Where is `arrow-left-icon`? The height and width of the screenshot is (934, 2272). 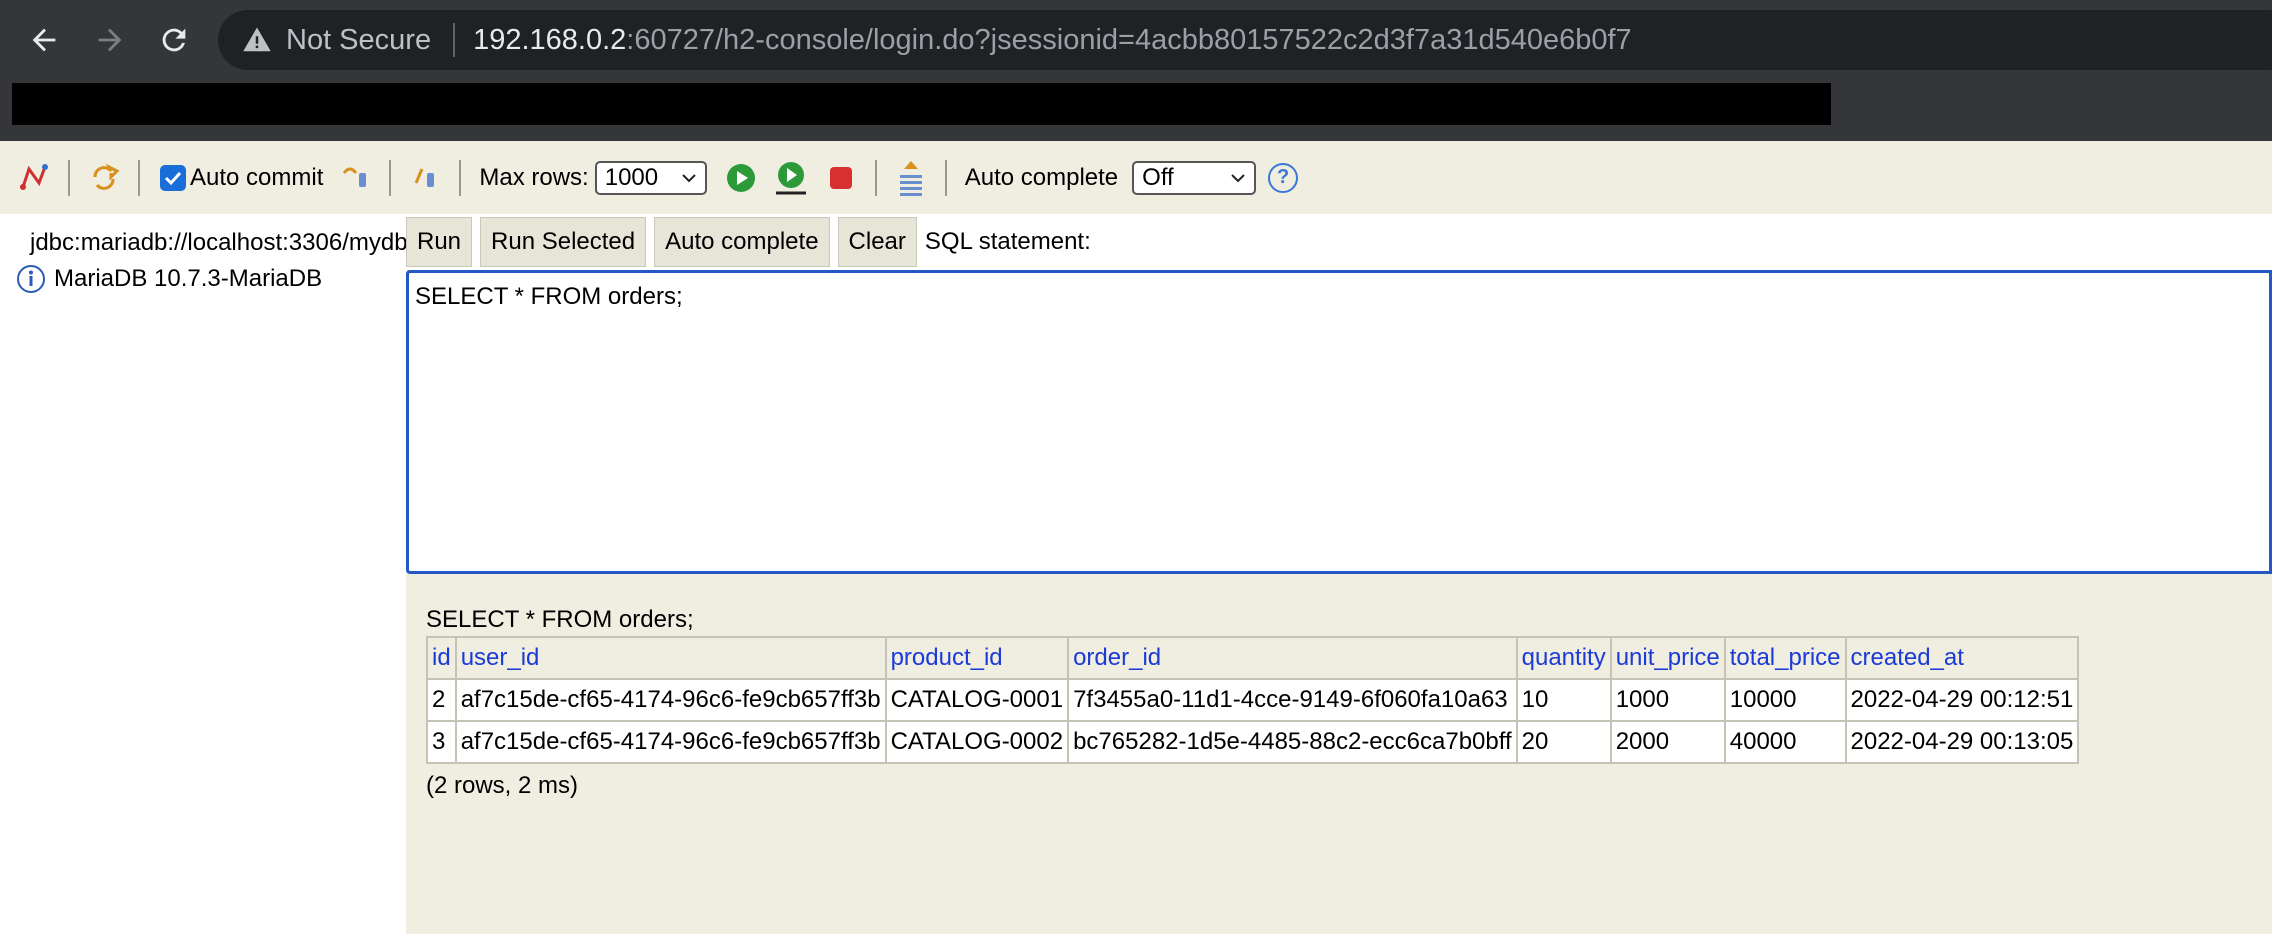
arrow-left-icon is located at coordinates (44, 40).